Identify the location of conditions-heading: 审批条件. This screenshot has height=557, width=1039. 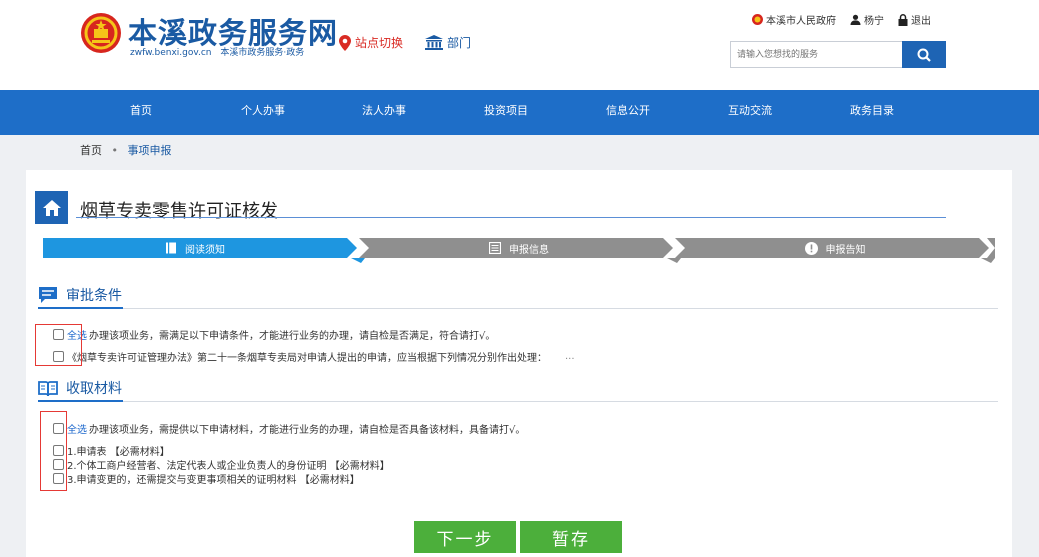
(80, 295).